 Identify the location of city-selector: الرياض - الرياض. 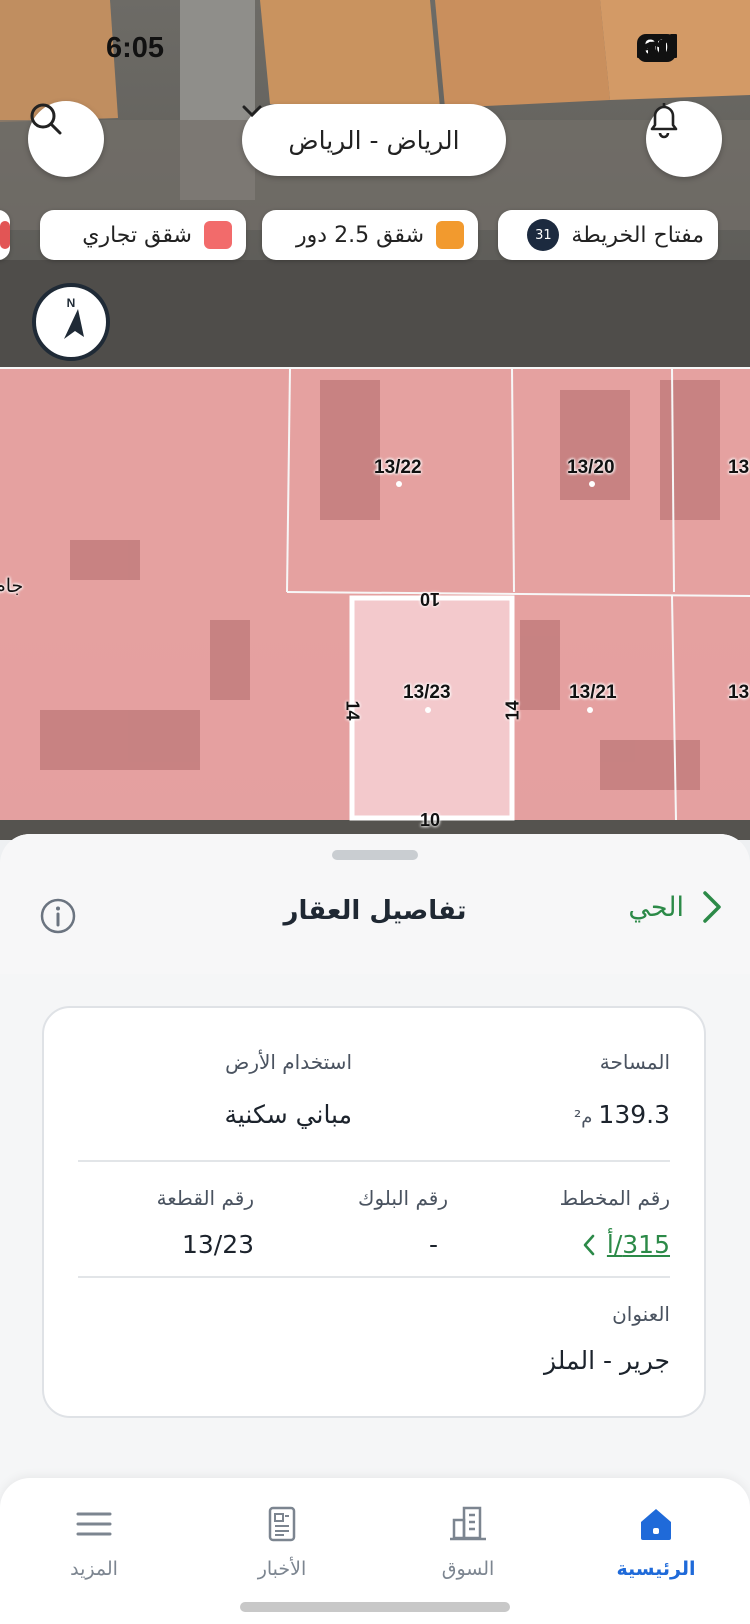
(374, 140).